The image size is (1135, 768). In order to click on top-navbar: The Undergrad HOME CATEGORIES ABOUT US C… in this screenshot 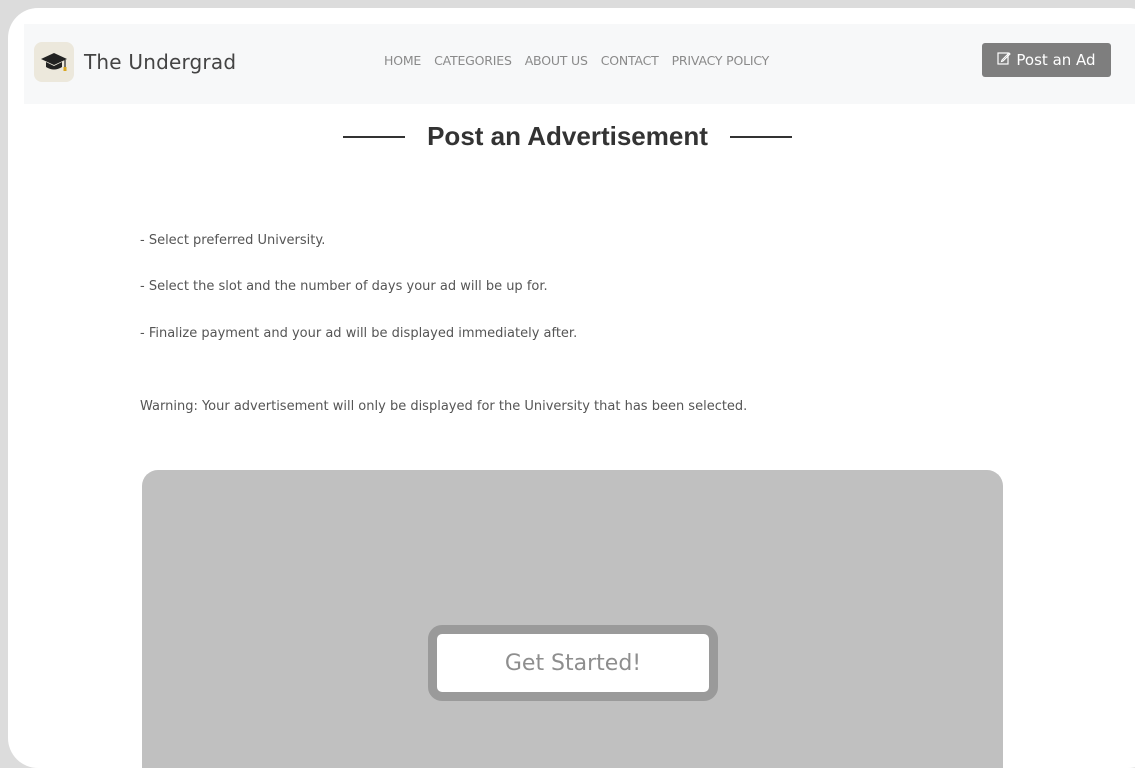, I will do `click(579, 64)`.